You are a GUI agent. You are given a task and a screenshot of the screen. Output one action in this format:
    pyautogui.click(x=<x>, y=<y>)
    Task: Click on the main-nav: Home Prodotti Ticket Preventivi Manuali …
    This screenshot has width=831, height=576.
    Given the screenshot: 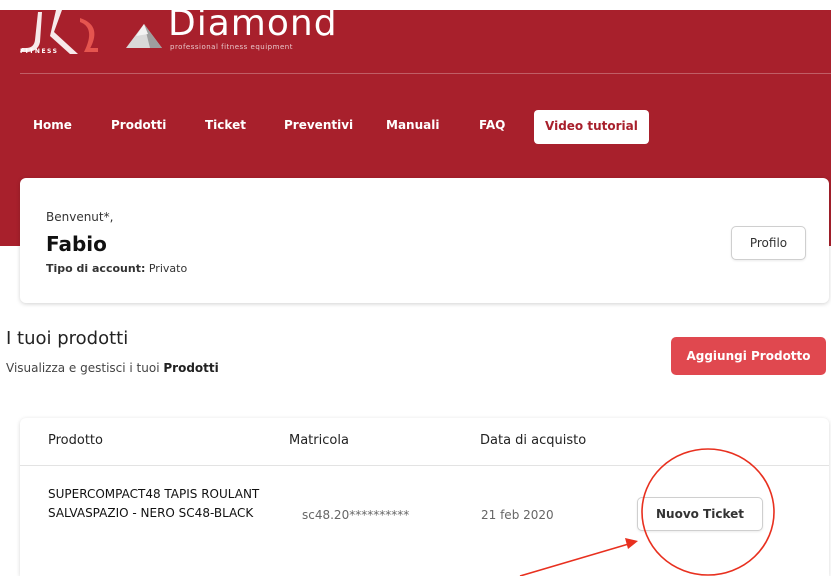 What is the action you would take?
    pyautogui.click(x=415, y=127)
    